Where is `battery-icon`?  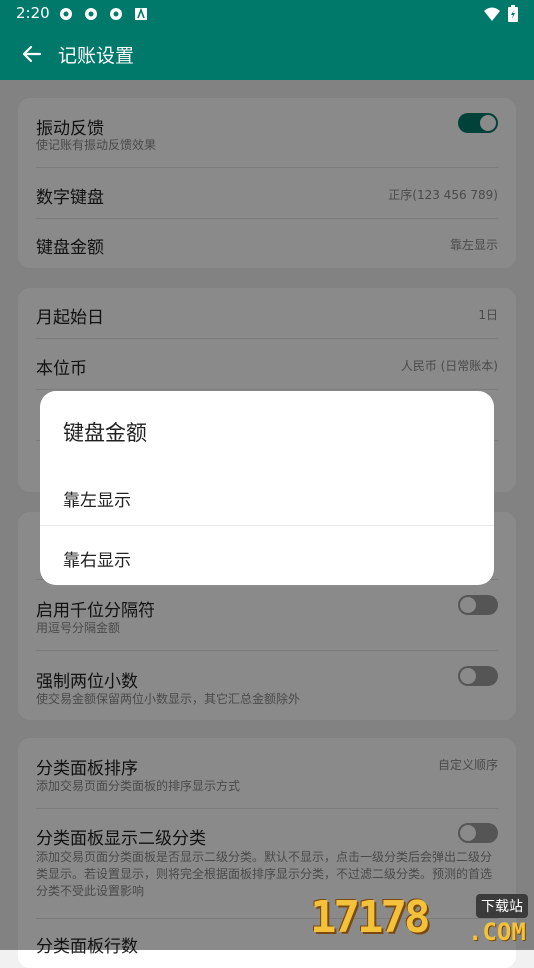
battery-icon is located at coordinates (513, 13).